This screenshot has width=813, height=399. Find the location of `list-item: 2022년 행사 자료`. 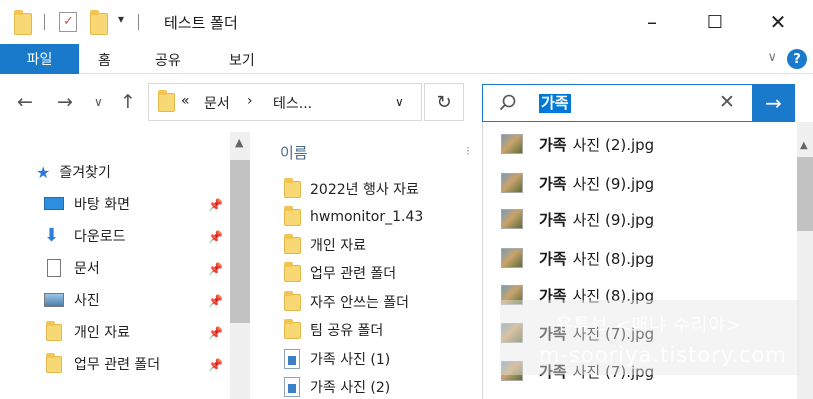

list-item: 2022년 행사 자료 is located at coordinates (351, 189).